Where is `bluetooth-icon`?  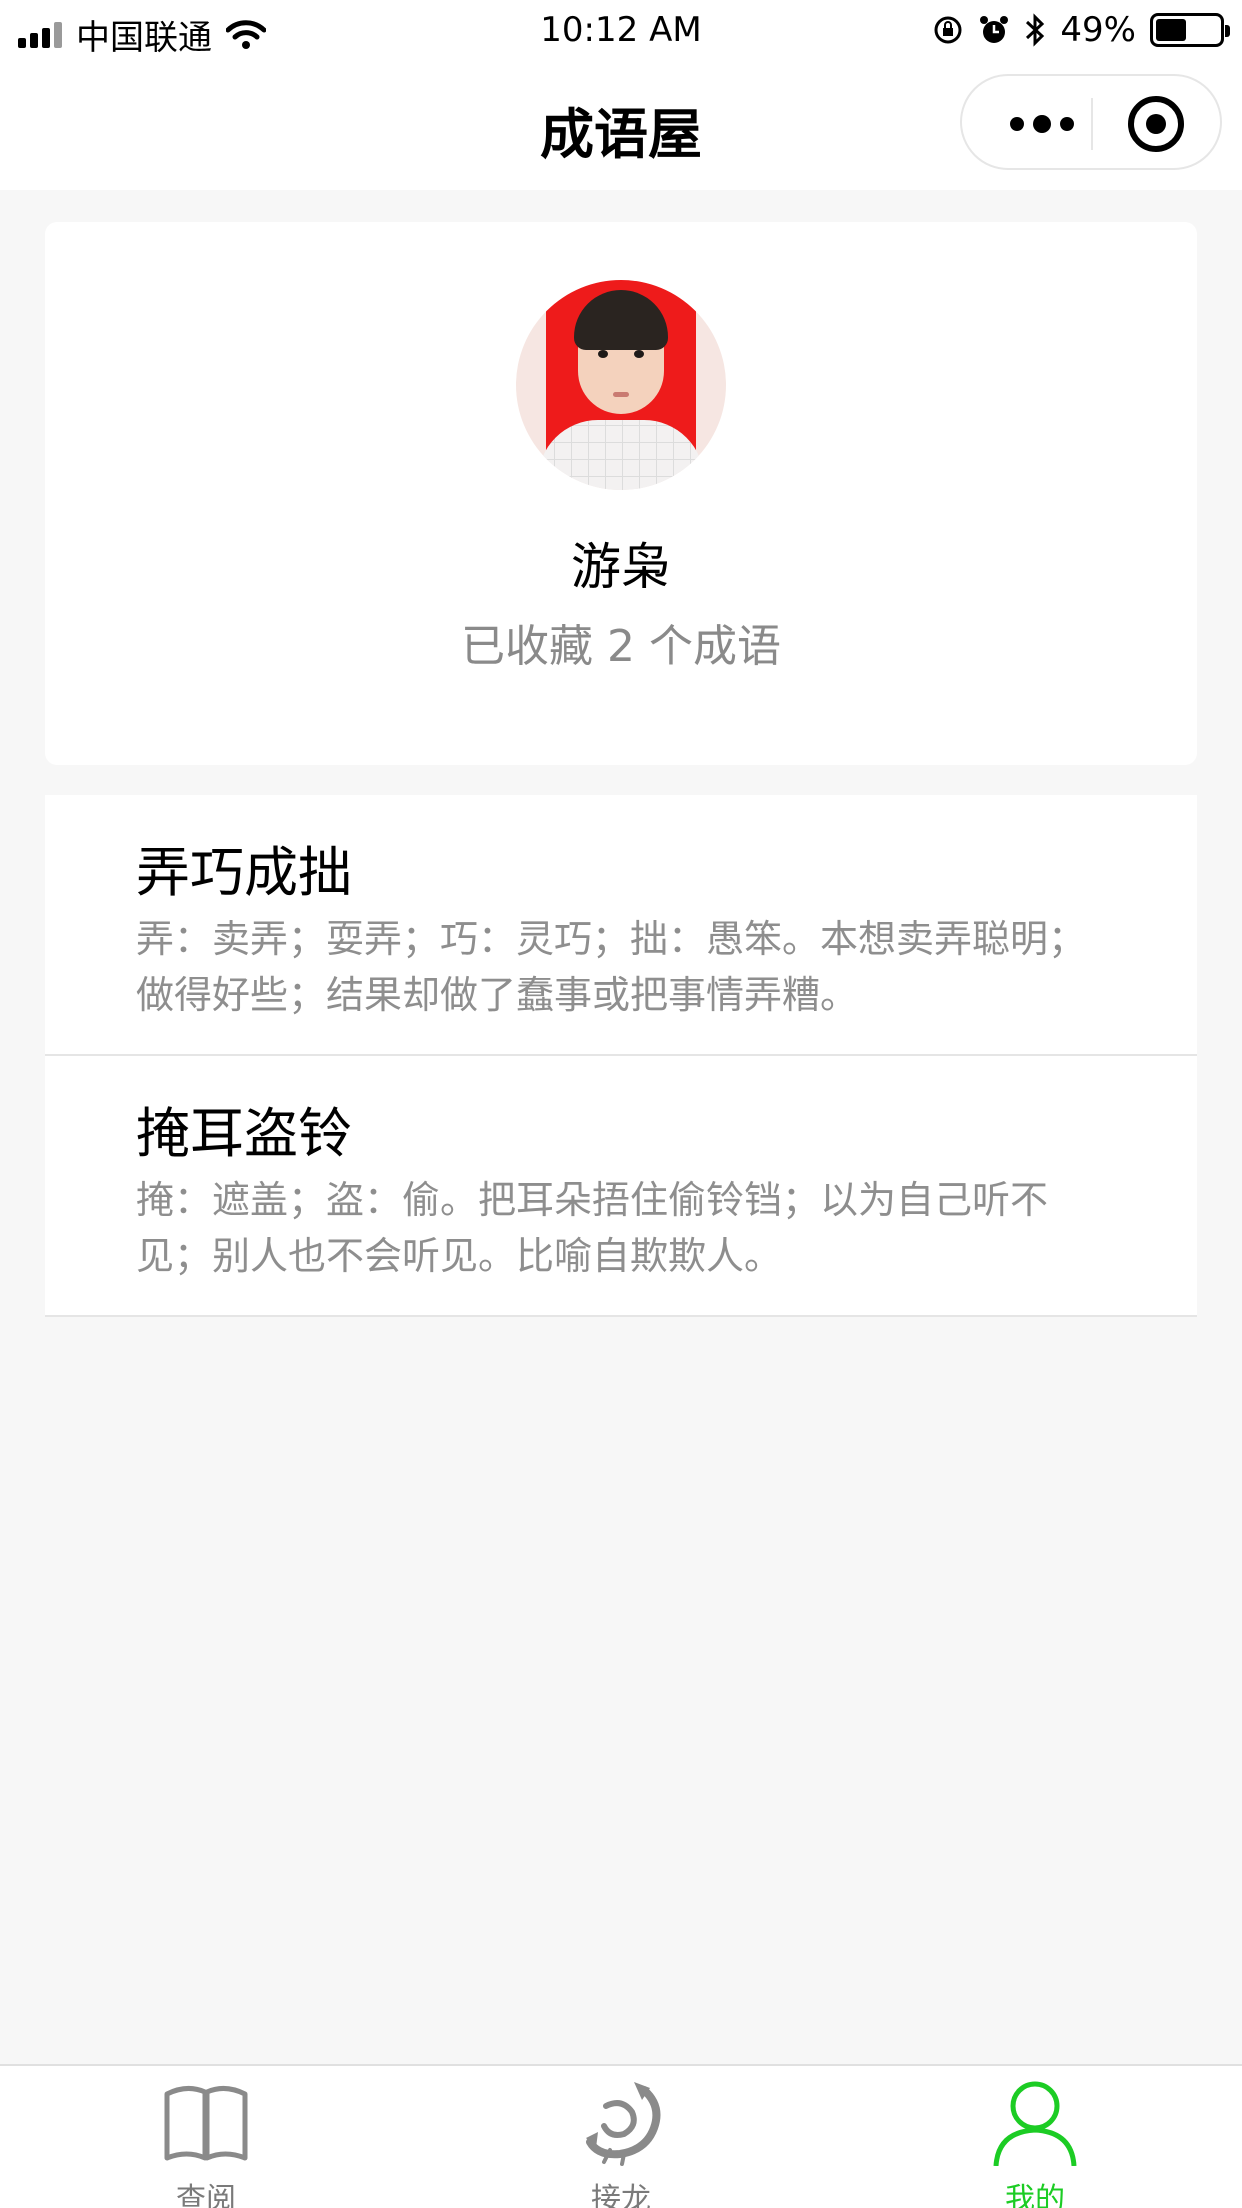 bluetooth-icon is located at coordinates (1035, 30).